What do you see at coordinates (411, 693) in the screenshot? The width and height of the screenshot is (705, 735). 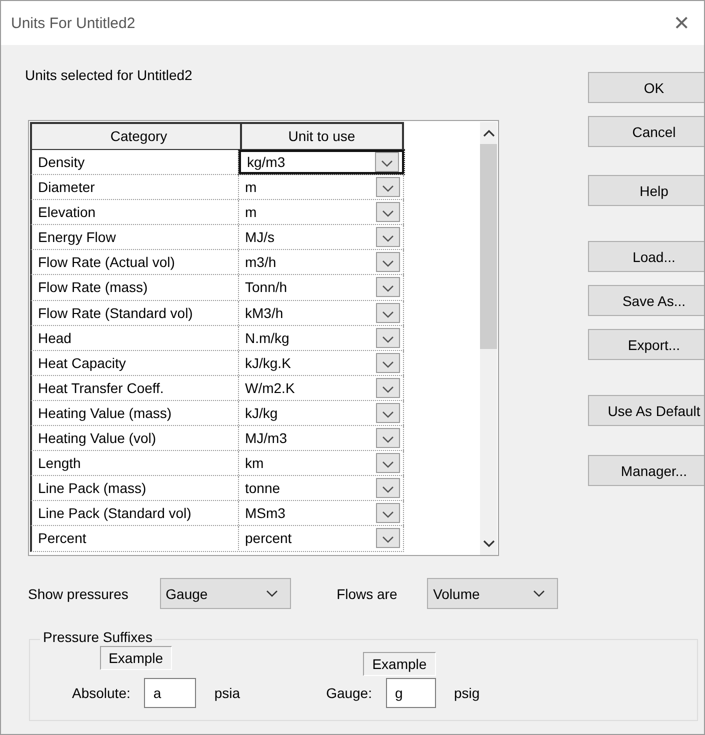 I see `suffix-input: g` at bounding box center [411, 693].